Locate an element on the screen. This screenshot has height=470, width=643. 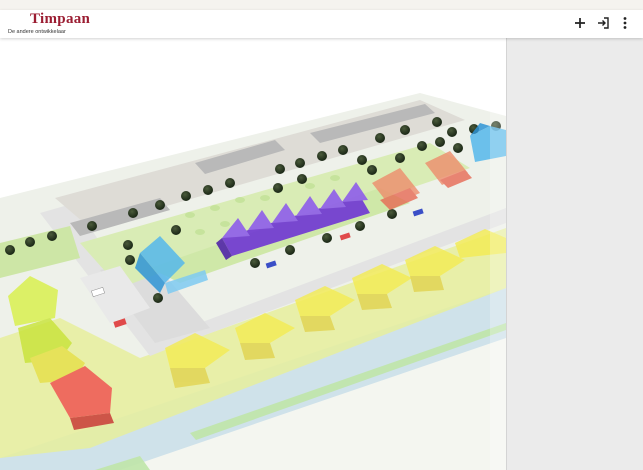
top-strip is located at coordinates (321, 5).